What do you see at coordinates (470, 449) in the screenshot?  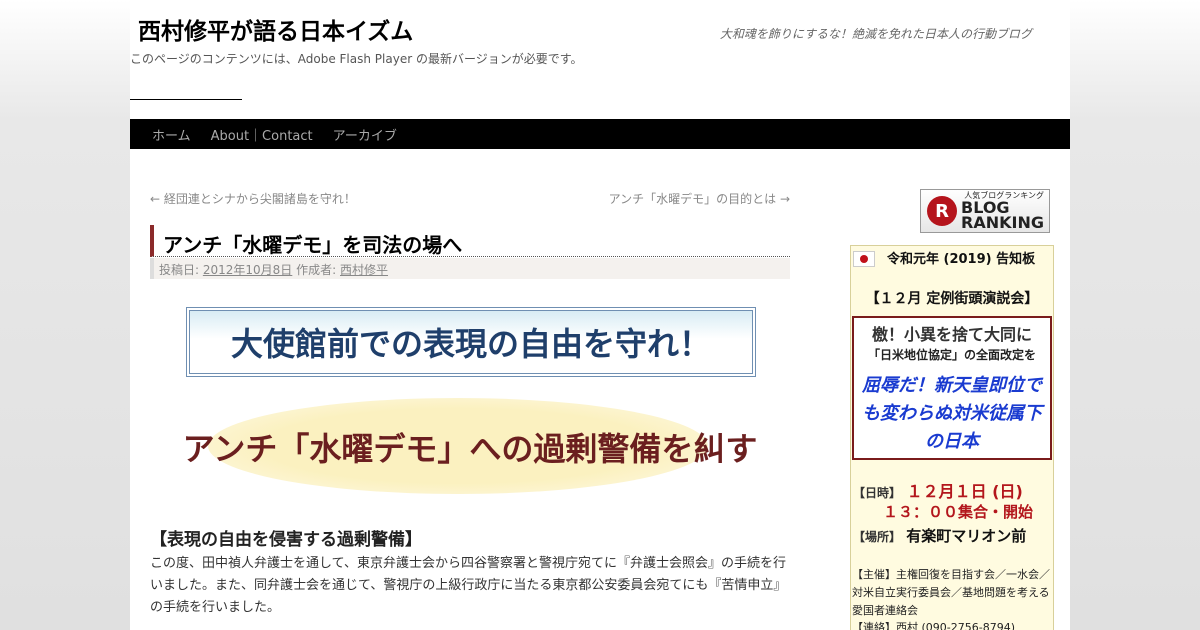 I see `banner-excessive-policing-text: アンチ「水曜デモ」への過剰警備を糾す` at bounding box center [470, 449].